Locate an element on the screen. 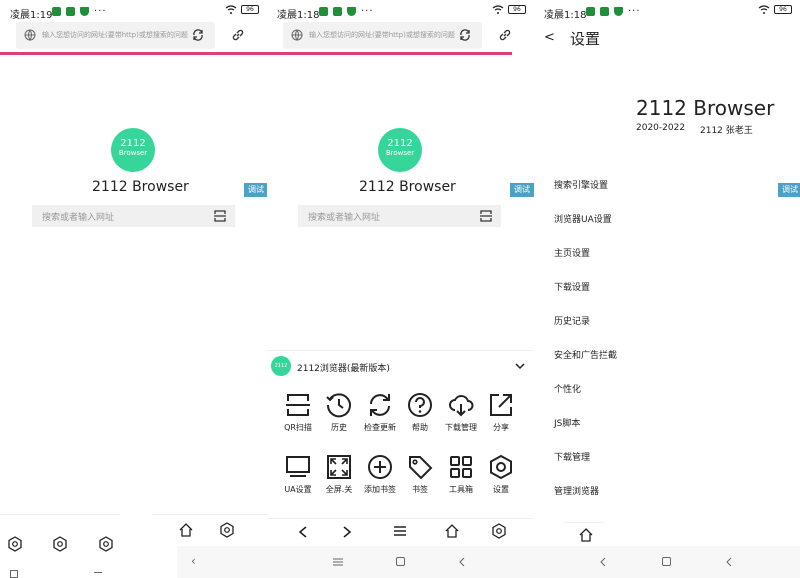  back-nav-icon: ‹ is located at coordinates (193, 561).